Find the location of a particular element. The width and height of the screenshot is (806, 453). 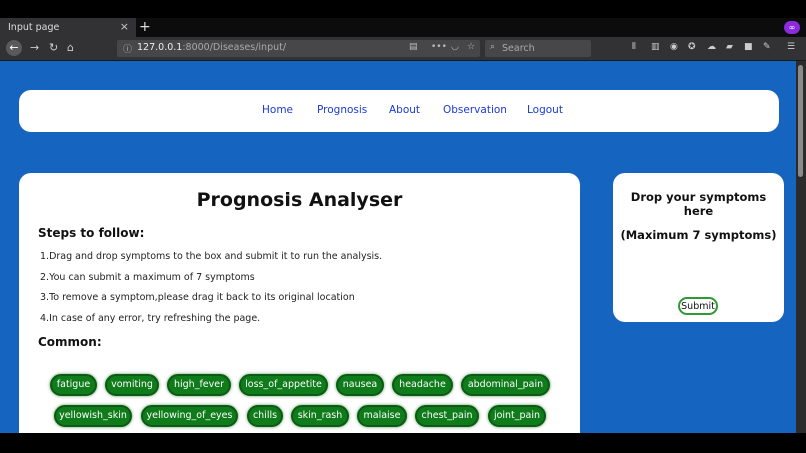

account-icon: ◉ is located at coordinates (674, 47).